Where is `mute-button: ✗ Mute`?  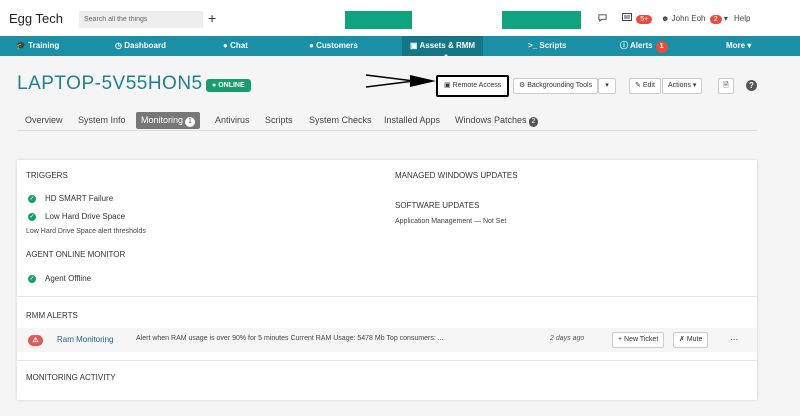
mute-button: ✗ Mute is located at coordinates (691, 340).